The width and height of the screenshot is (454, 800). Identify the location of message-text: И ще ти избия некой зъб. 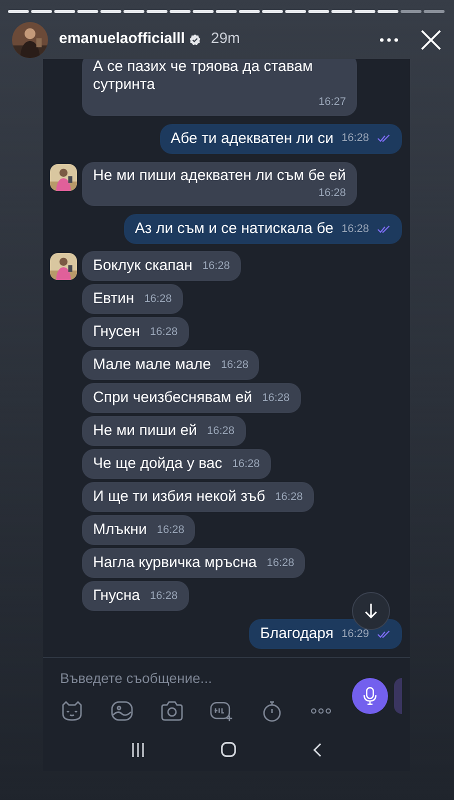
(179, 497).